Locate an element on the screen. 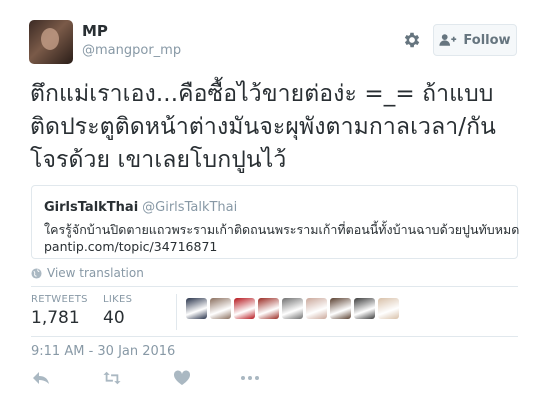  likes-count: 40 is located at coordinates (114, 318).